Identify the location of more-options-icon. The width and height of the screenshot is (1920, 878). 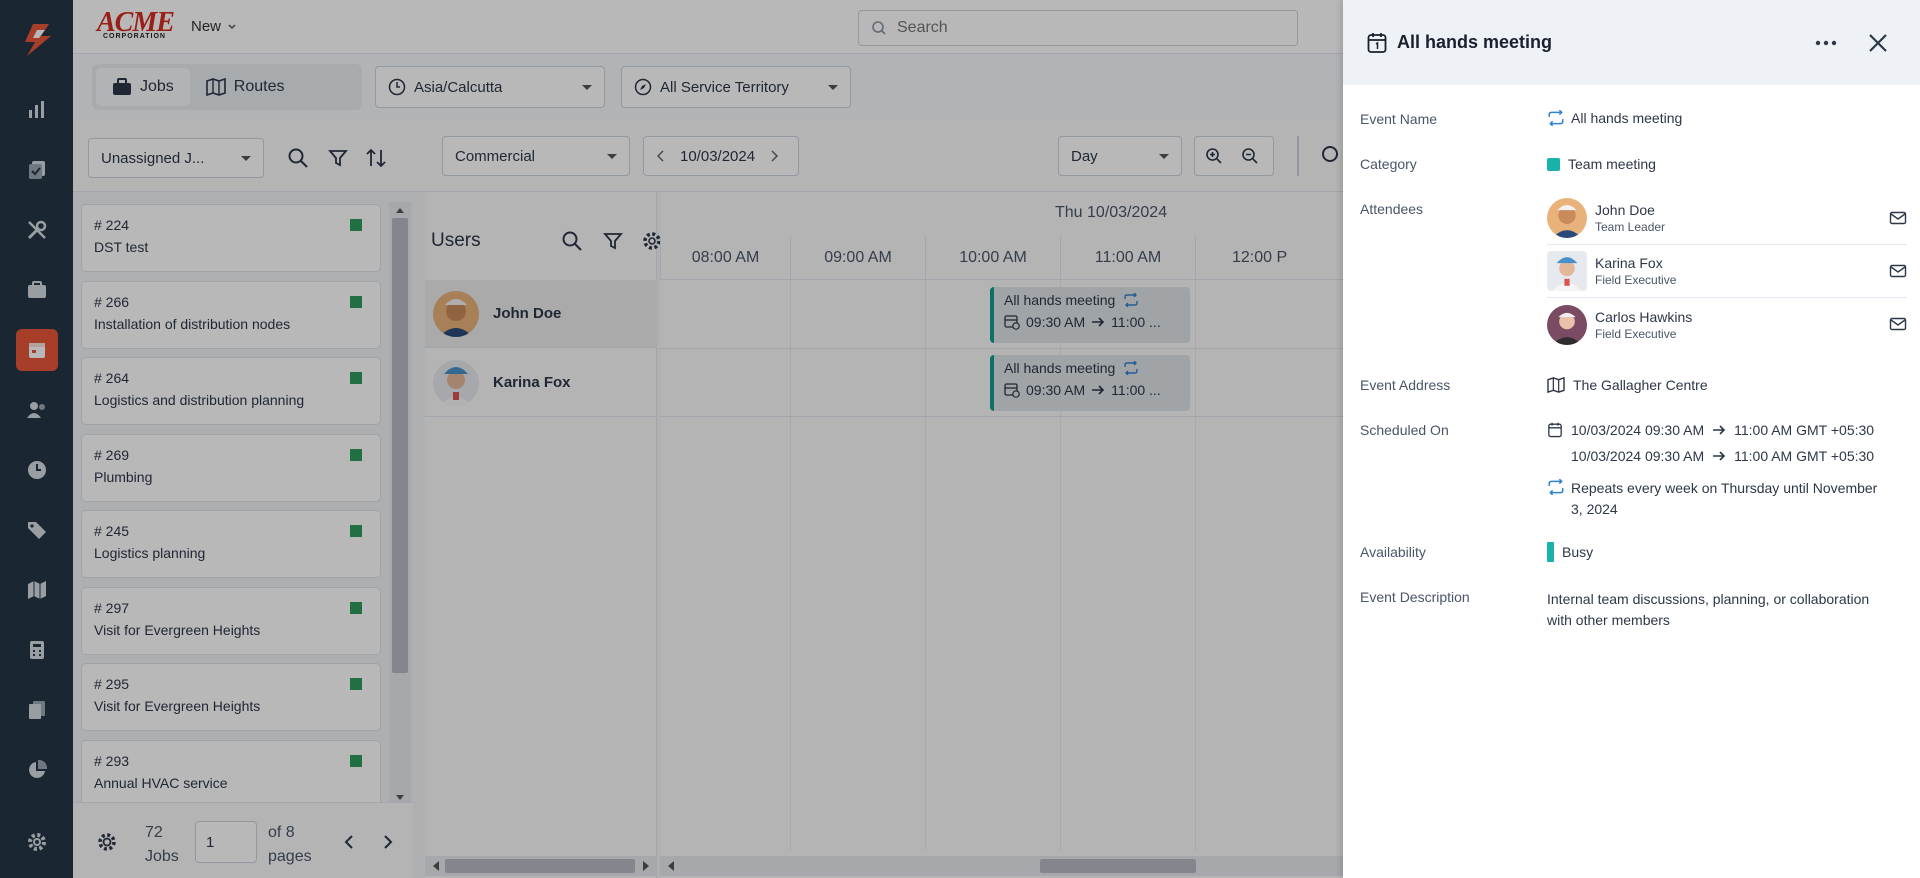
(1826, 43).